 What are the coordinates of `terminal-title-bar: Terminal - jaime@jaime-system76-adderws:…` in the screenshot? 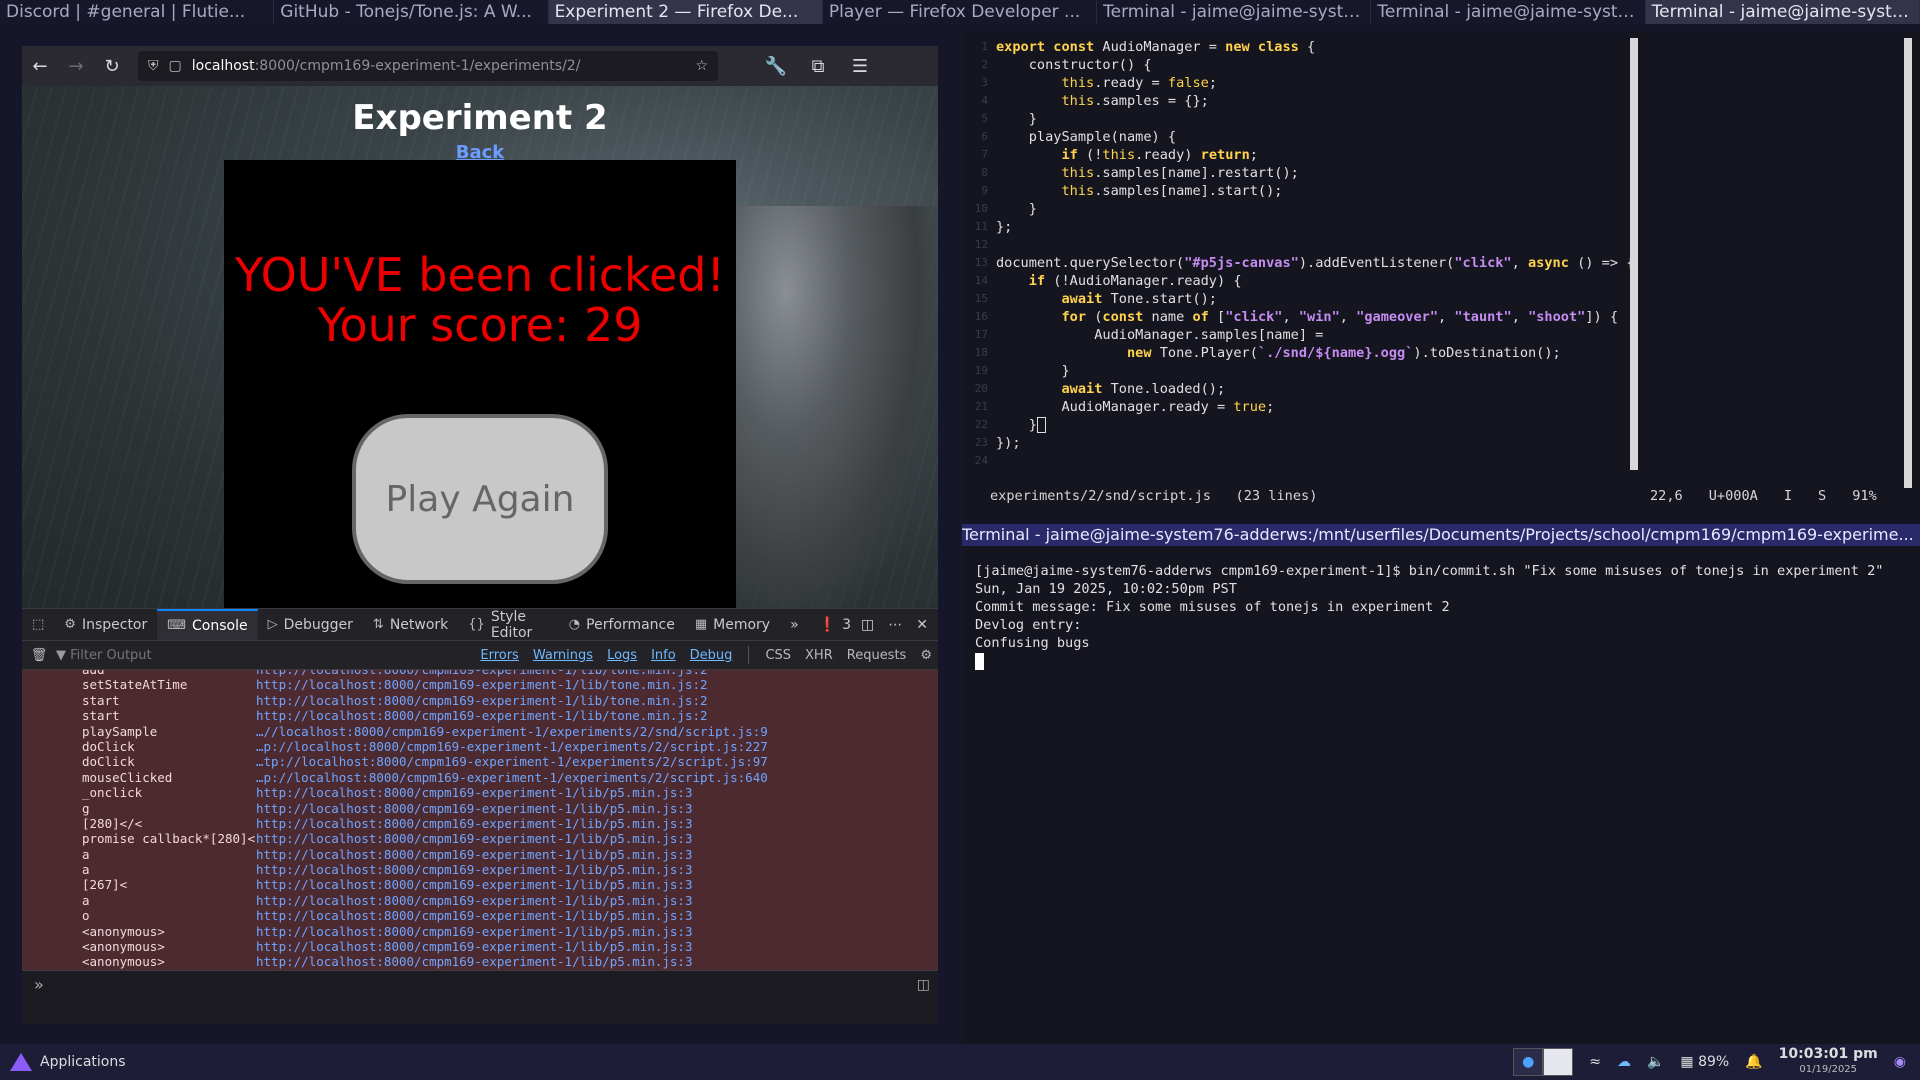 It's located at (1441, 535).